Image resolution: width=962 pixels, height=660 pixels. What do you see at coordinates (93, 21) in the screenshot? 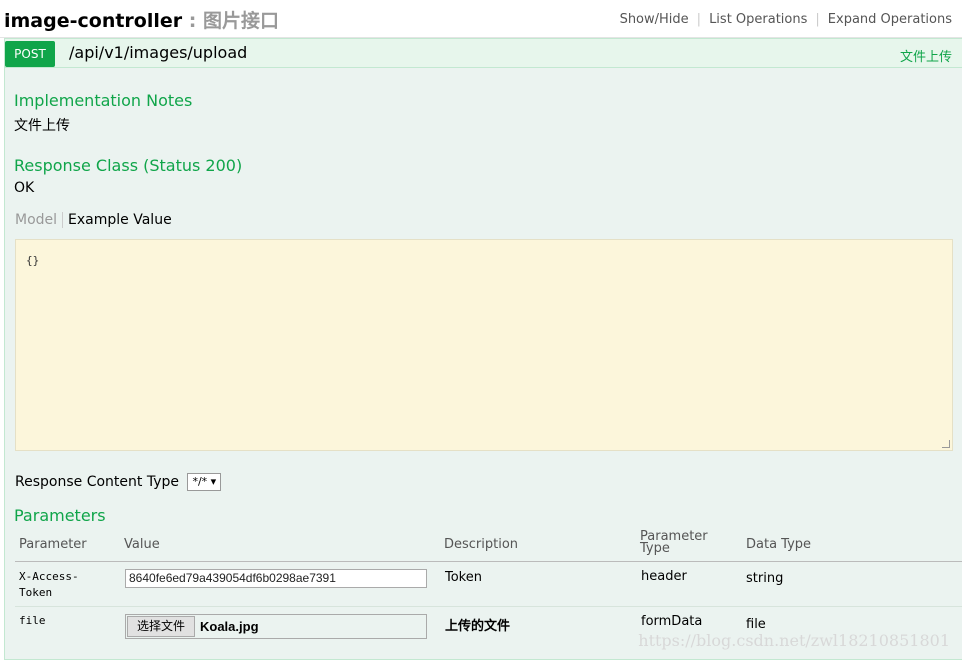
I see `controller-name: image-controller` at bounding box center [93, 21].